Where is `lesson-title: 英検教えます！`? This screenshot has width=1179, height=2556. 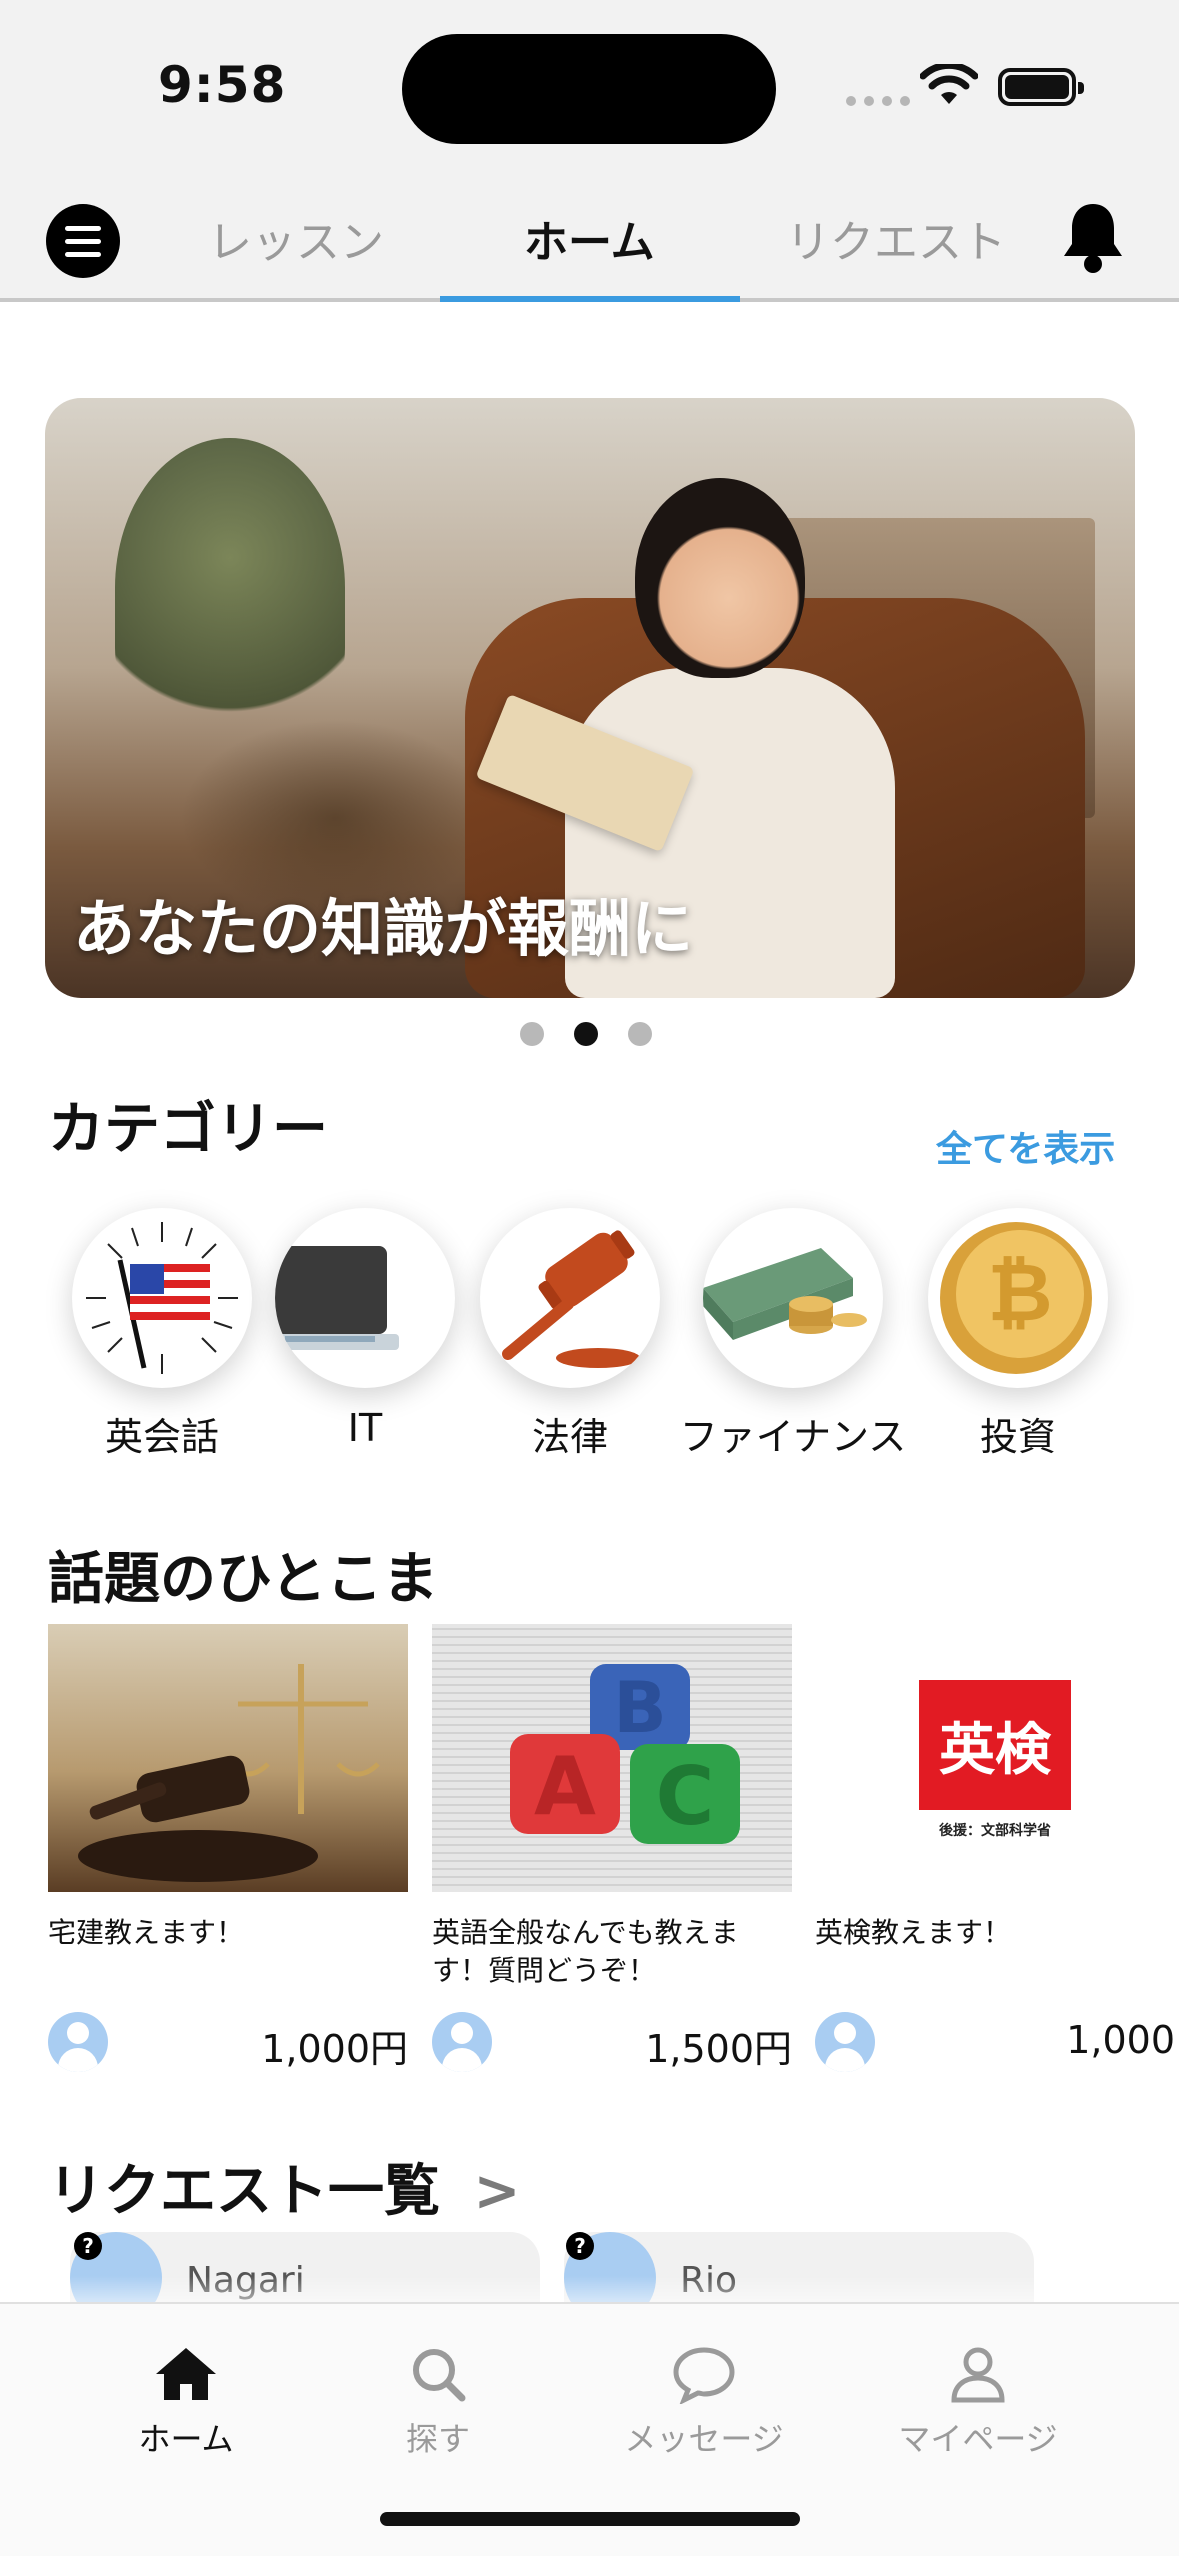
lesson-title: 英検教えます！ is located at coordinates (913, 1932).